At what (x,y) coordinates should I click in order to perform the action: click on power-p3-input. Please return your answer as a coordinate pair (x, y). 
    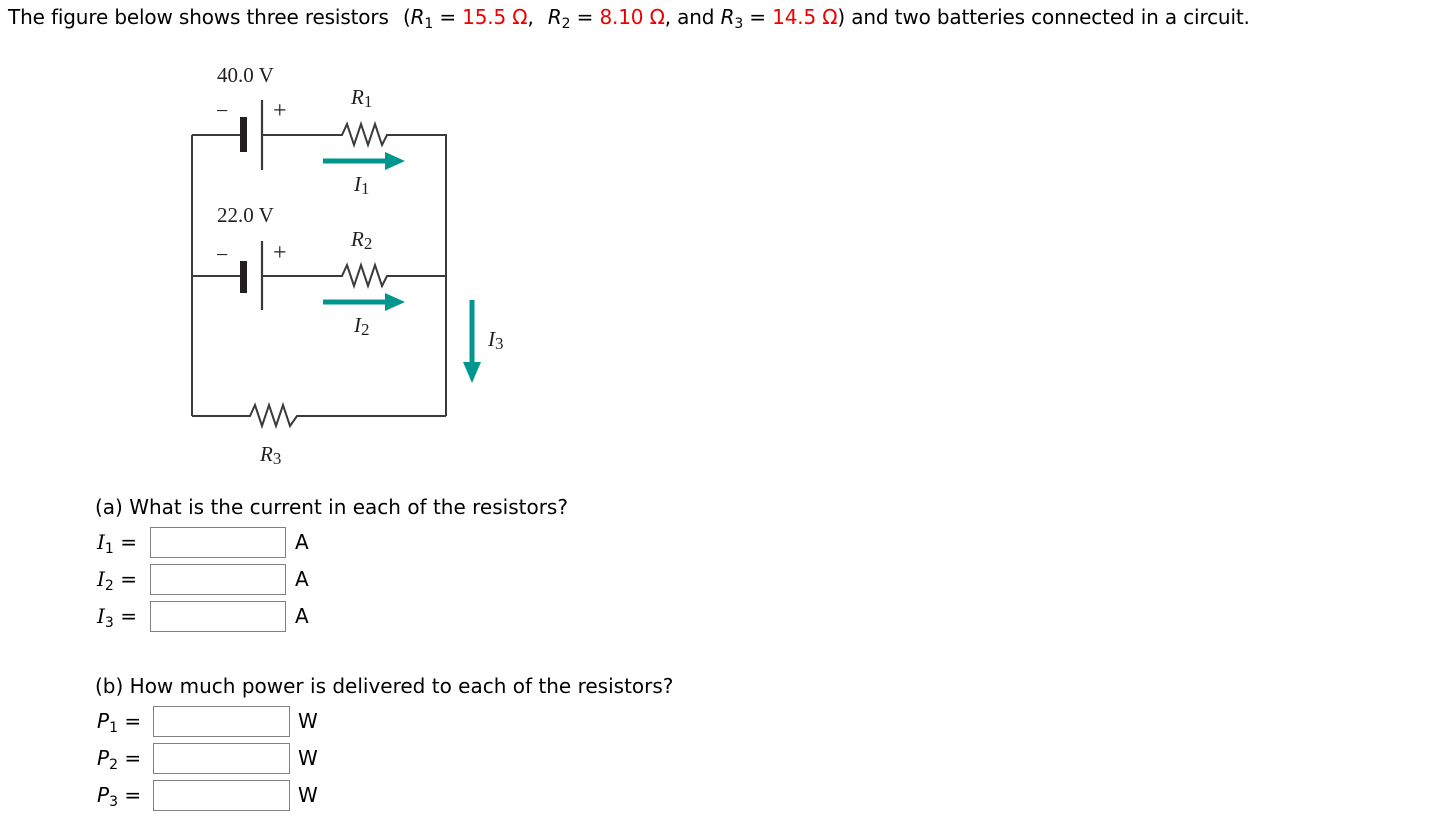
    Looking at the image, I should click on (221, 795).